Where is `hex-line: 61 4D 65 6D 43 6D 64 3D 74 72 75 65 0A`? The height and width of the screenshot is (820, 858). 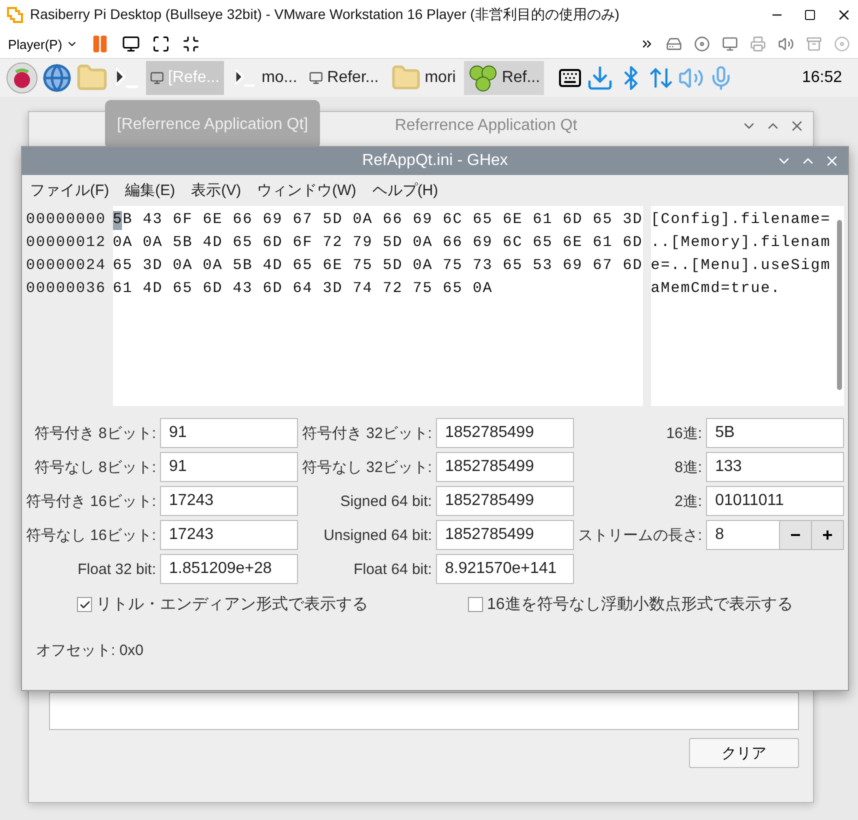
hex-line: 61 4D 65 6D 43 6D 64 3D 74 72 75 65 0A is located at coordinates (303, 289).